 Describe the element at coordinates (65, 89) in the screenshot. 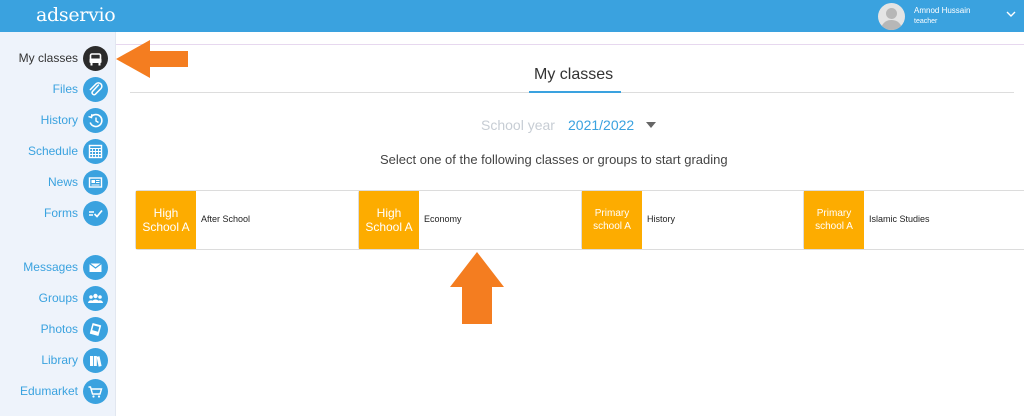

I see `sidebar-item-label: Files` at that location.